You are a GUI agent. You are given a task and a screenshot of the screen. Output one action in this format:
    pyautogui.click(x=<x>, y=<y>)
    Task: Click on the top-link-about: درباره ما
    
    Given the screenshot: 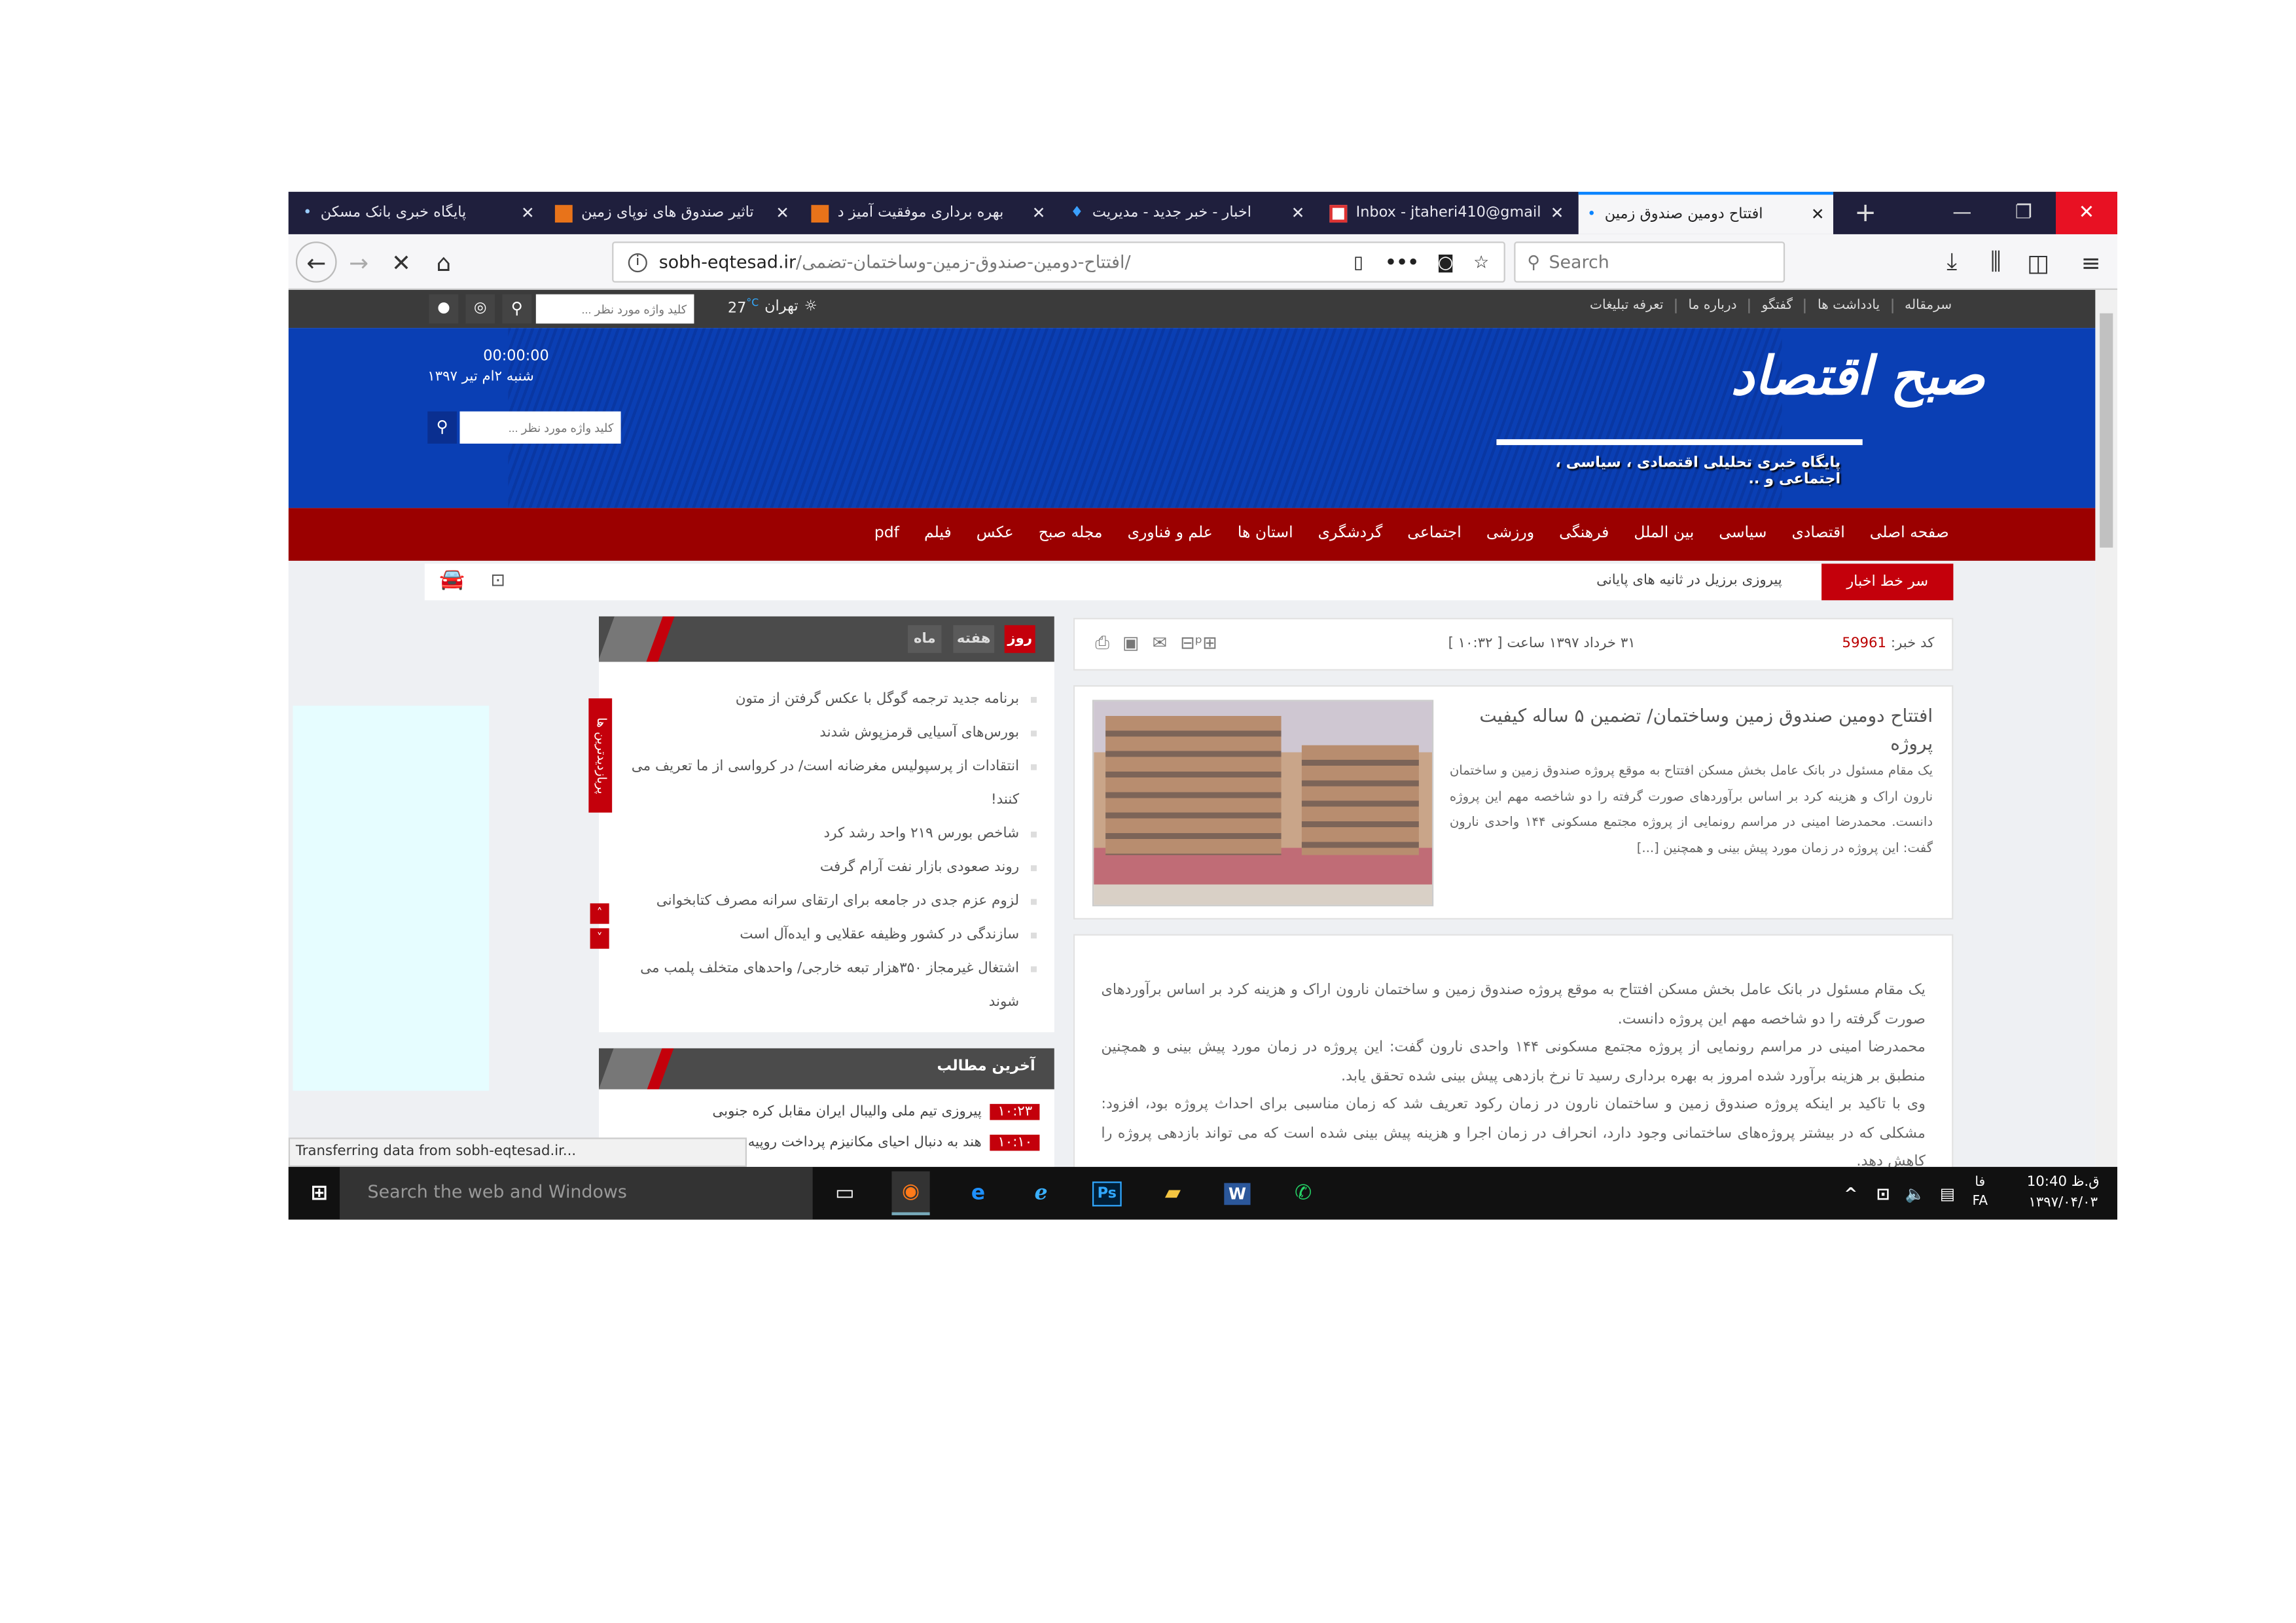 What is the action you would take?
    pyautogui.click(x=1720, y=305)
    